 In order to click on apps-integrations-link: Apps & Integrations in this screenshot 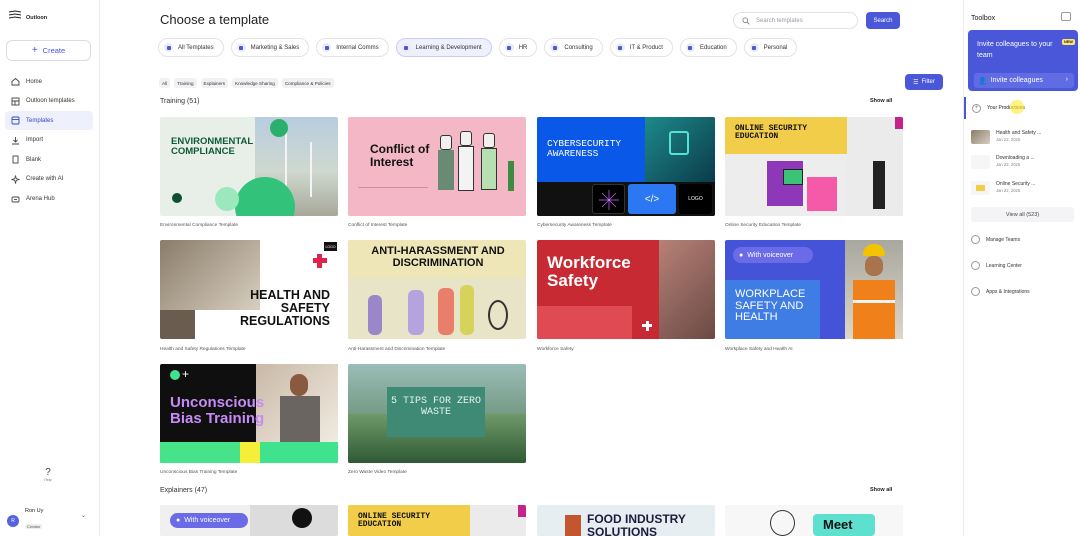, I will do `click(1000, 291)`.